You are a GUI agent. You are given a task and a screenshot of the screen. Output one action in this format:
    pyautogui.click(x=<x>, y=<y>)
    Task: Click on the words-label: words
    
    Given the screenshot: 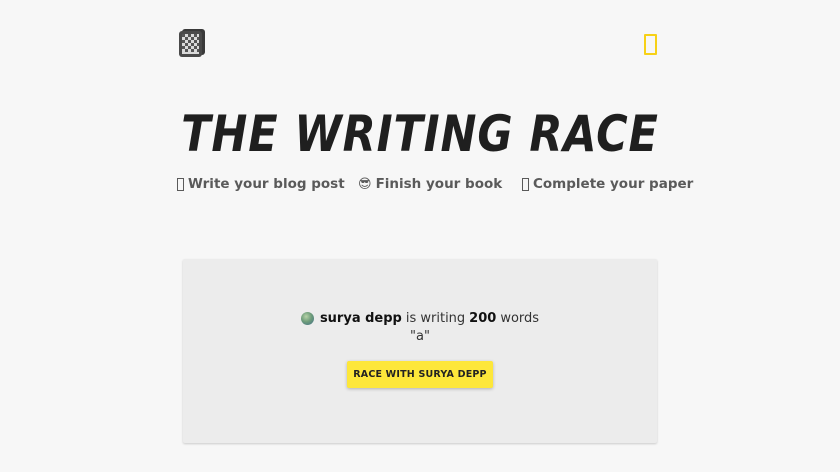 What is the action you would take?
    pyautogui.click(x=520, y=318)
    